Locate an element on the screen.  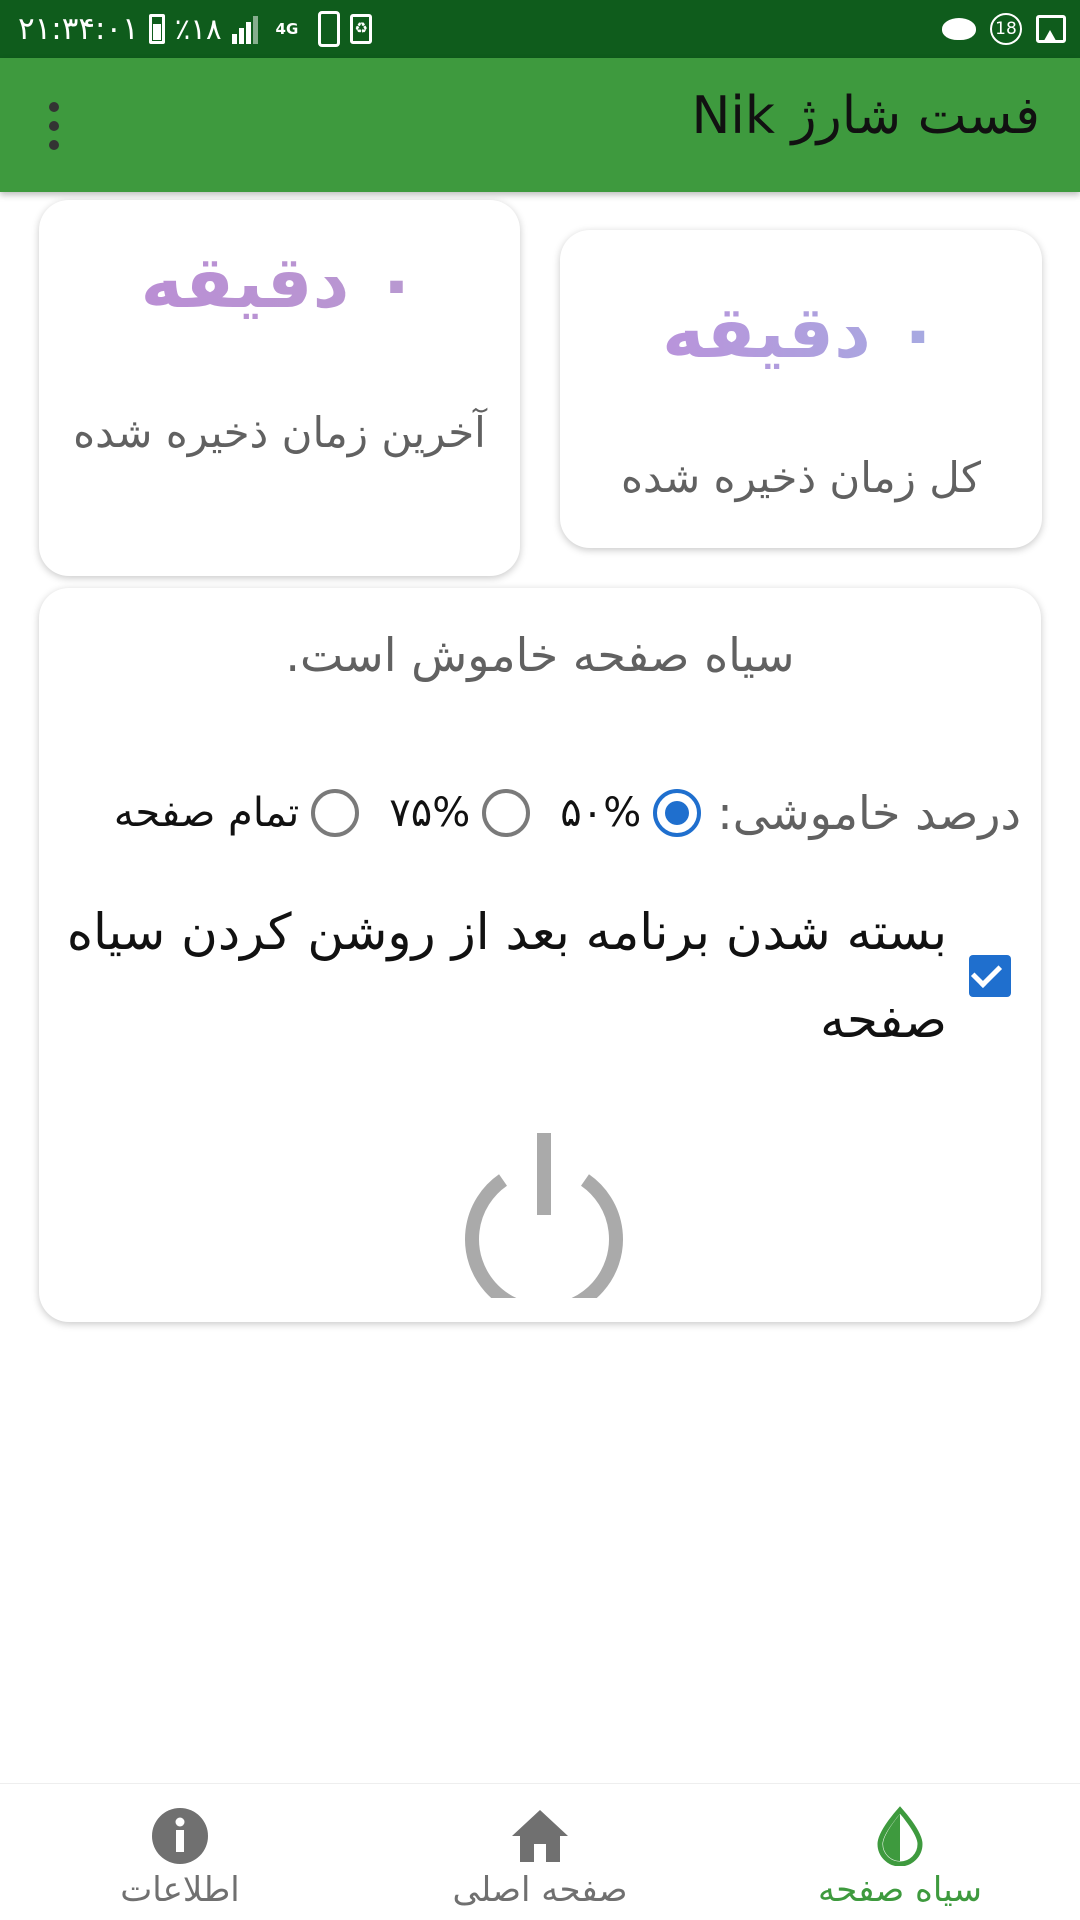
nav-item-info: اطلاعات is located at coordinates (180, 1852).